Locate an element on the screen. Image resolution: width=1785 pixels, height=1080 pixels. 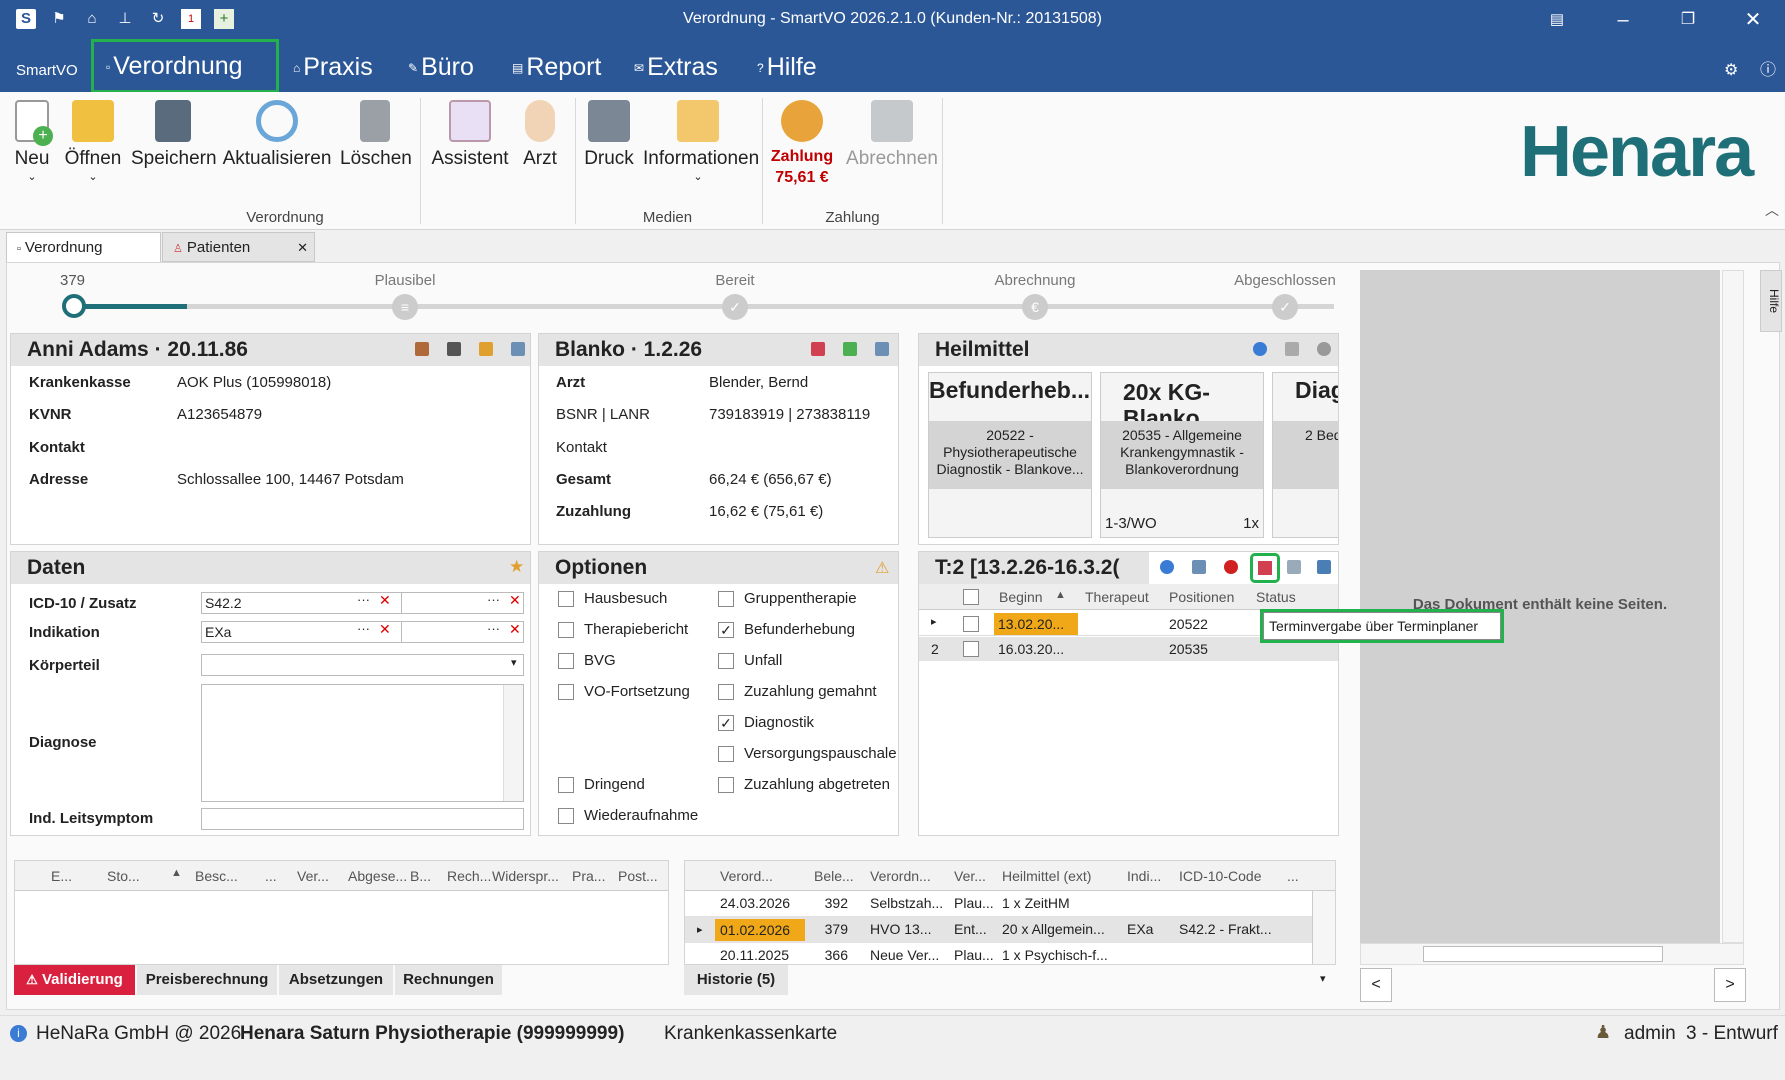
informationen-button: Informationen ⌄ is located at coordinates (701, 141).